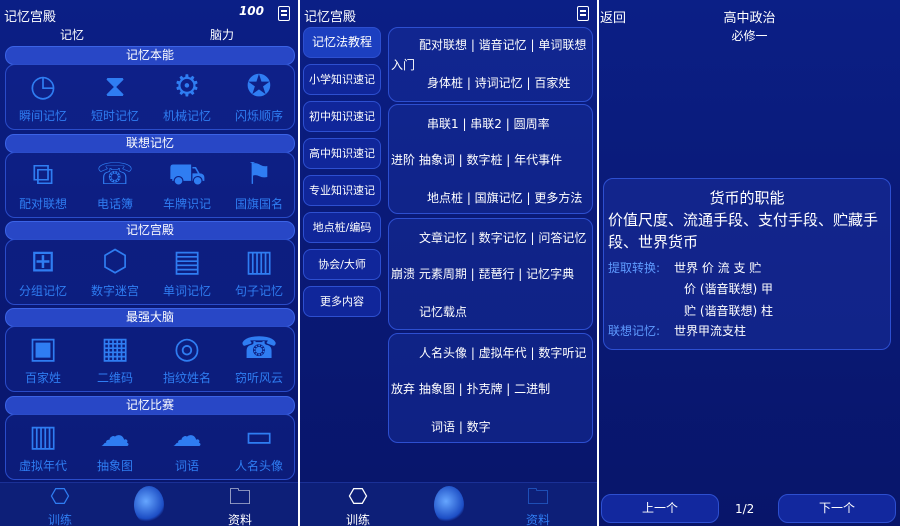  Describe the element at coordinates (187, 436) in the screenshot. I see `cloud-word-icon: ☁` at that location.